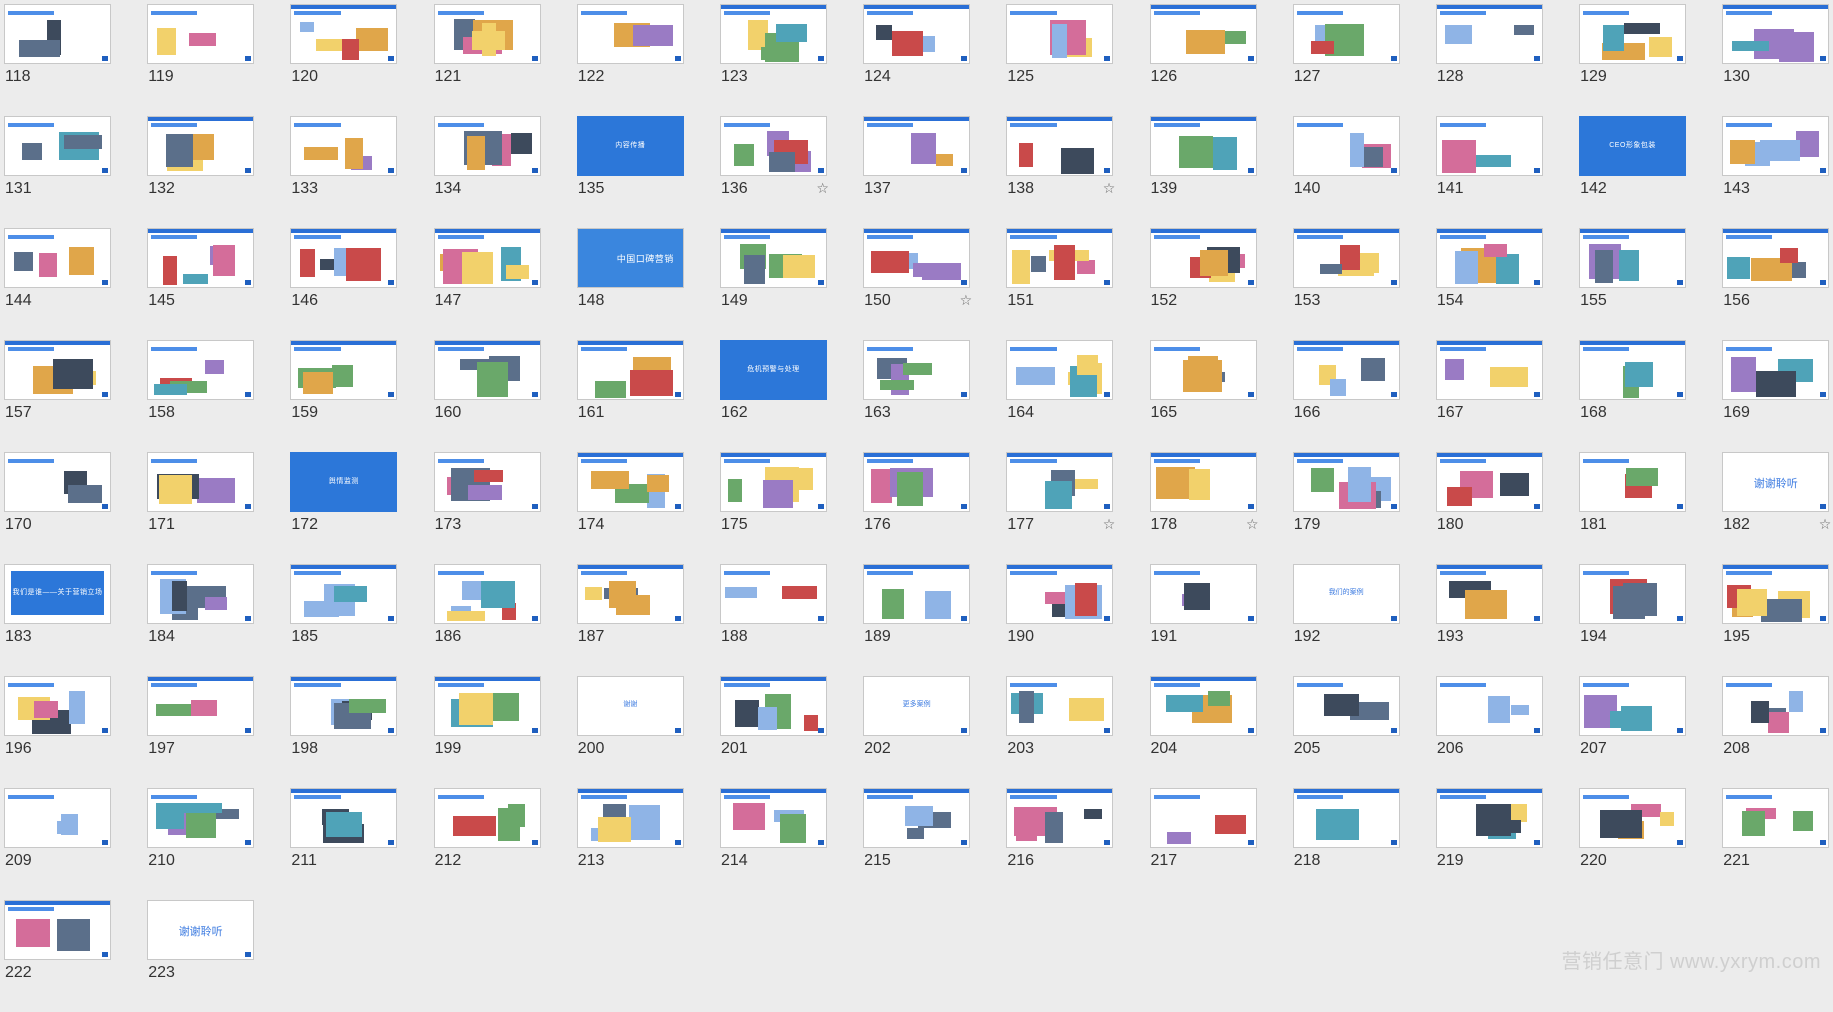 This screenshot has width=1833, height=1012. I want to click on slide-thumbnail-193: 193, so click(1489, 620).